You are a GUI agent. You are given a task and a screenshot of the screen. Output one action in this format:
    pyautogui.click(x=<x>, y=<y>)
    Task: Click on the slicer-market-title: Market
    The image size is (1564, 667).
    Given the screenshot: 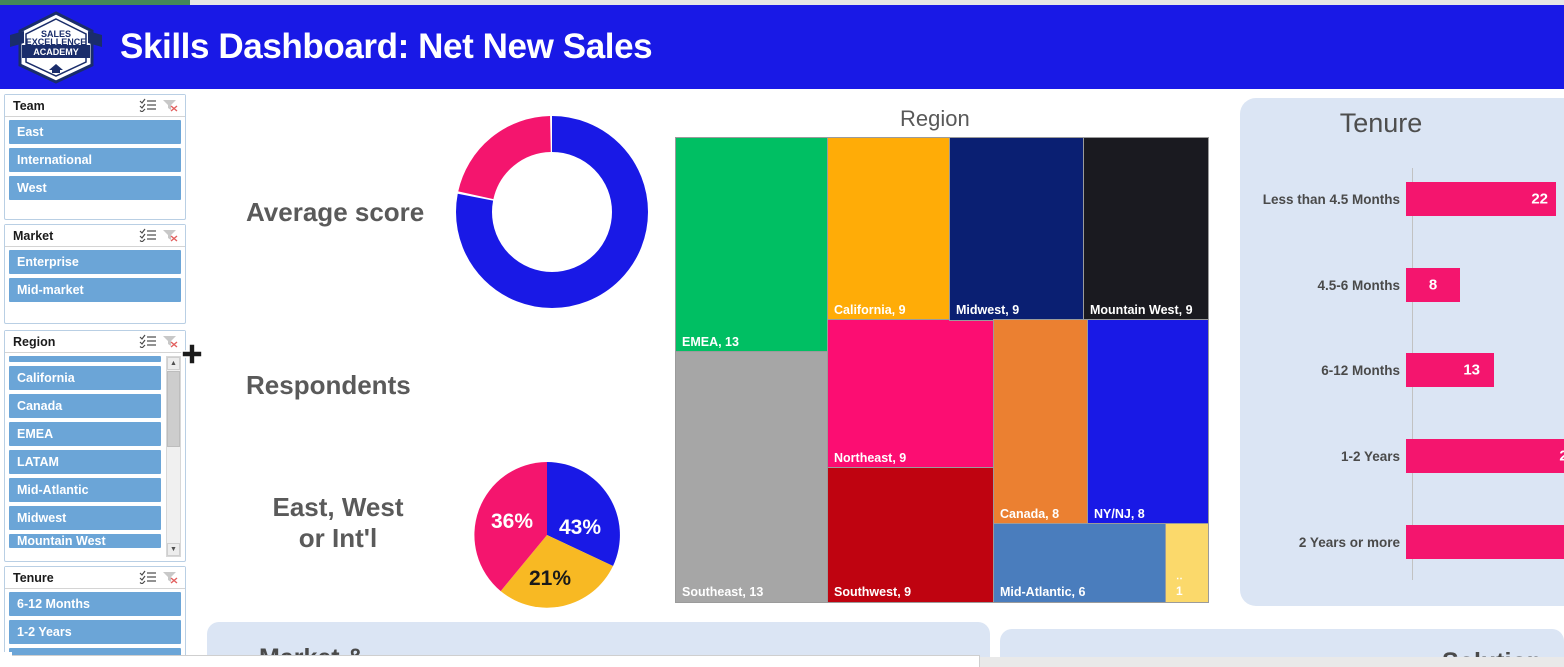 What is the action you would take?
    pyautogui.click(x=33, y=235)
    